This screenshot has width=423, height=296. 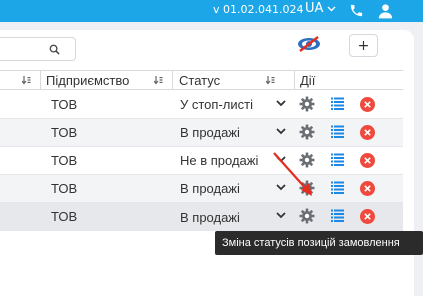 I want to click on table-row: ТОВ Не в продажі, so click(x=201, y=161).